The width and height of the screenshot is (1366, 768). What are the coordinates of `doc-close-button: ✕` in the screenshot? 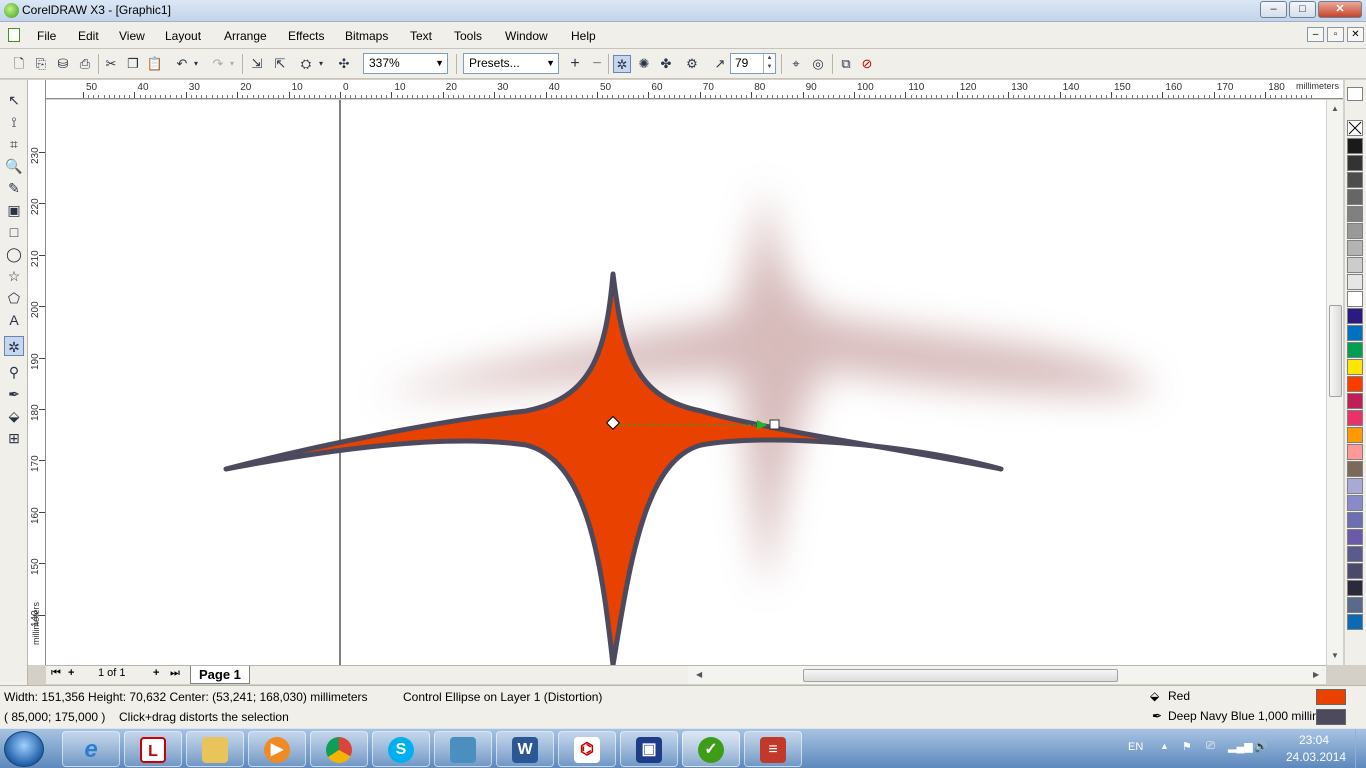 It's located at (1355, 34).